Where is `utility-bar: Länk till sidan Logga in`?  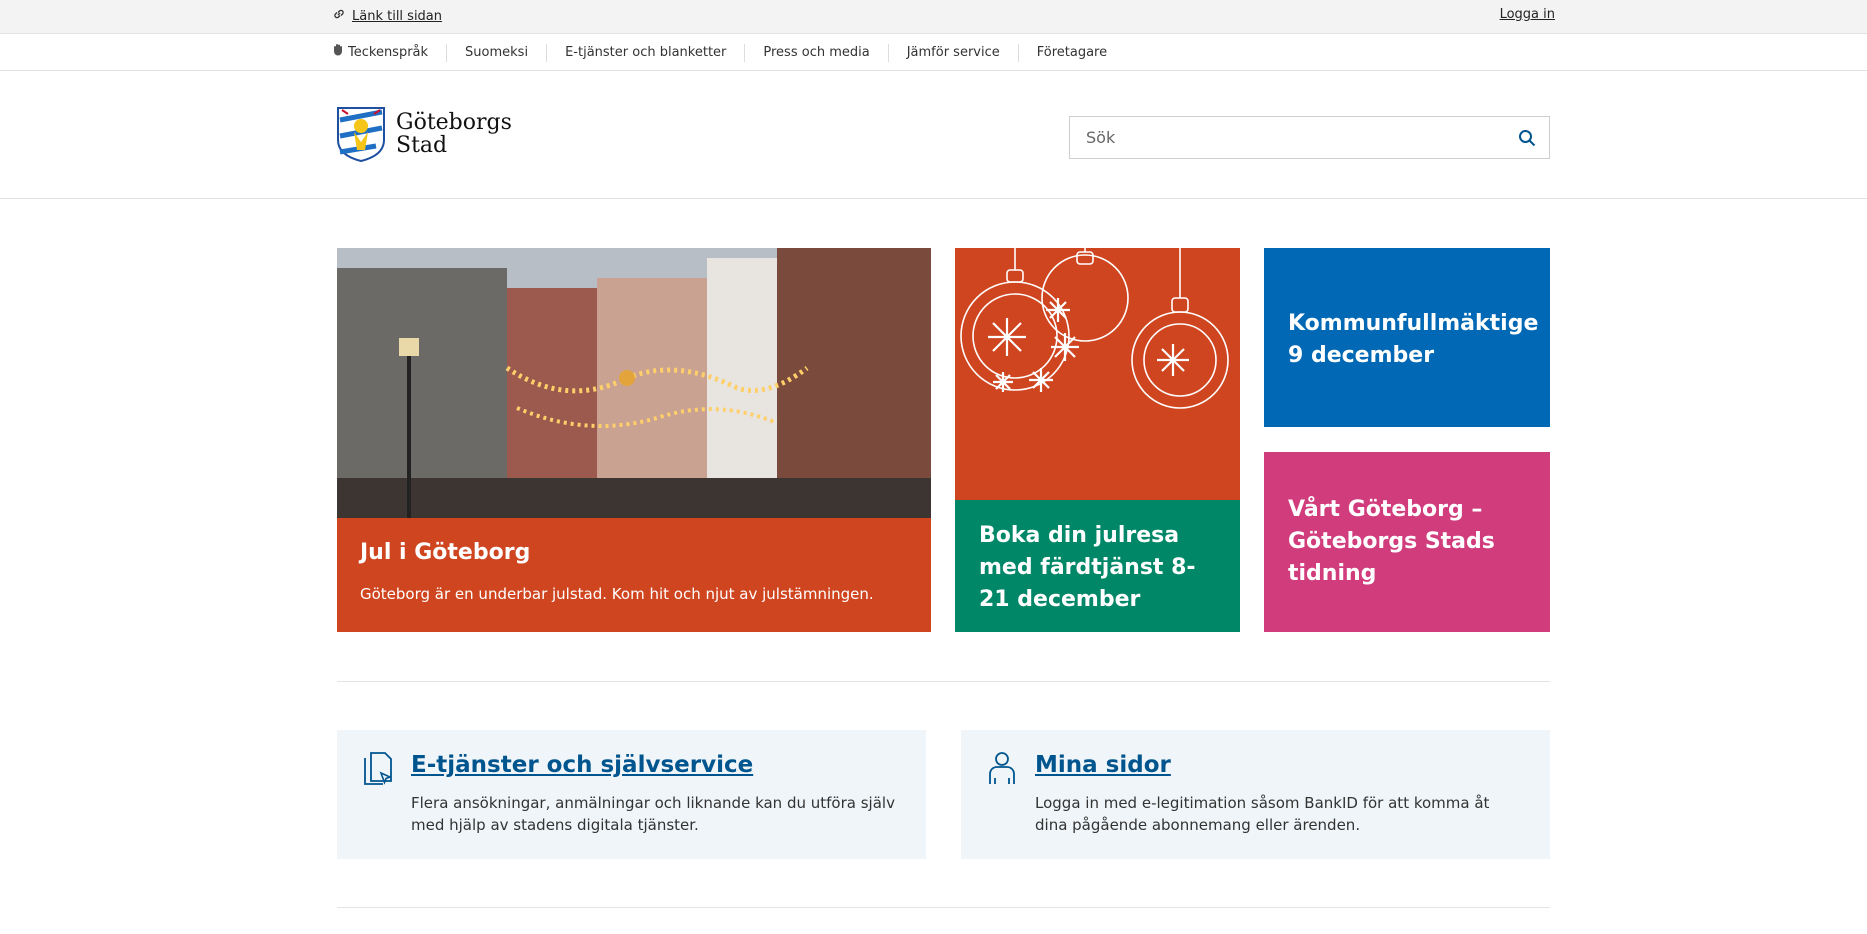 utility-bar: Länk till sidan Logga in is located at coordinates (933, 17).